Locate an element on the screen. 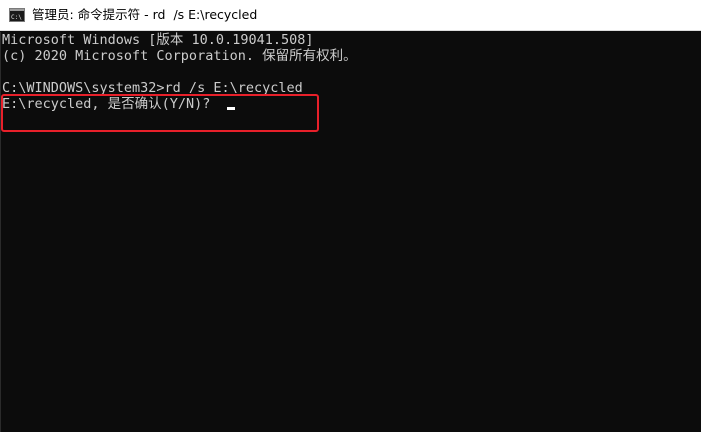 The image size is (701, 432). cmd-console-icon: C:\ is located at coordinates (17, 15).